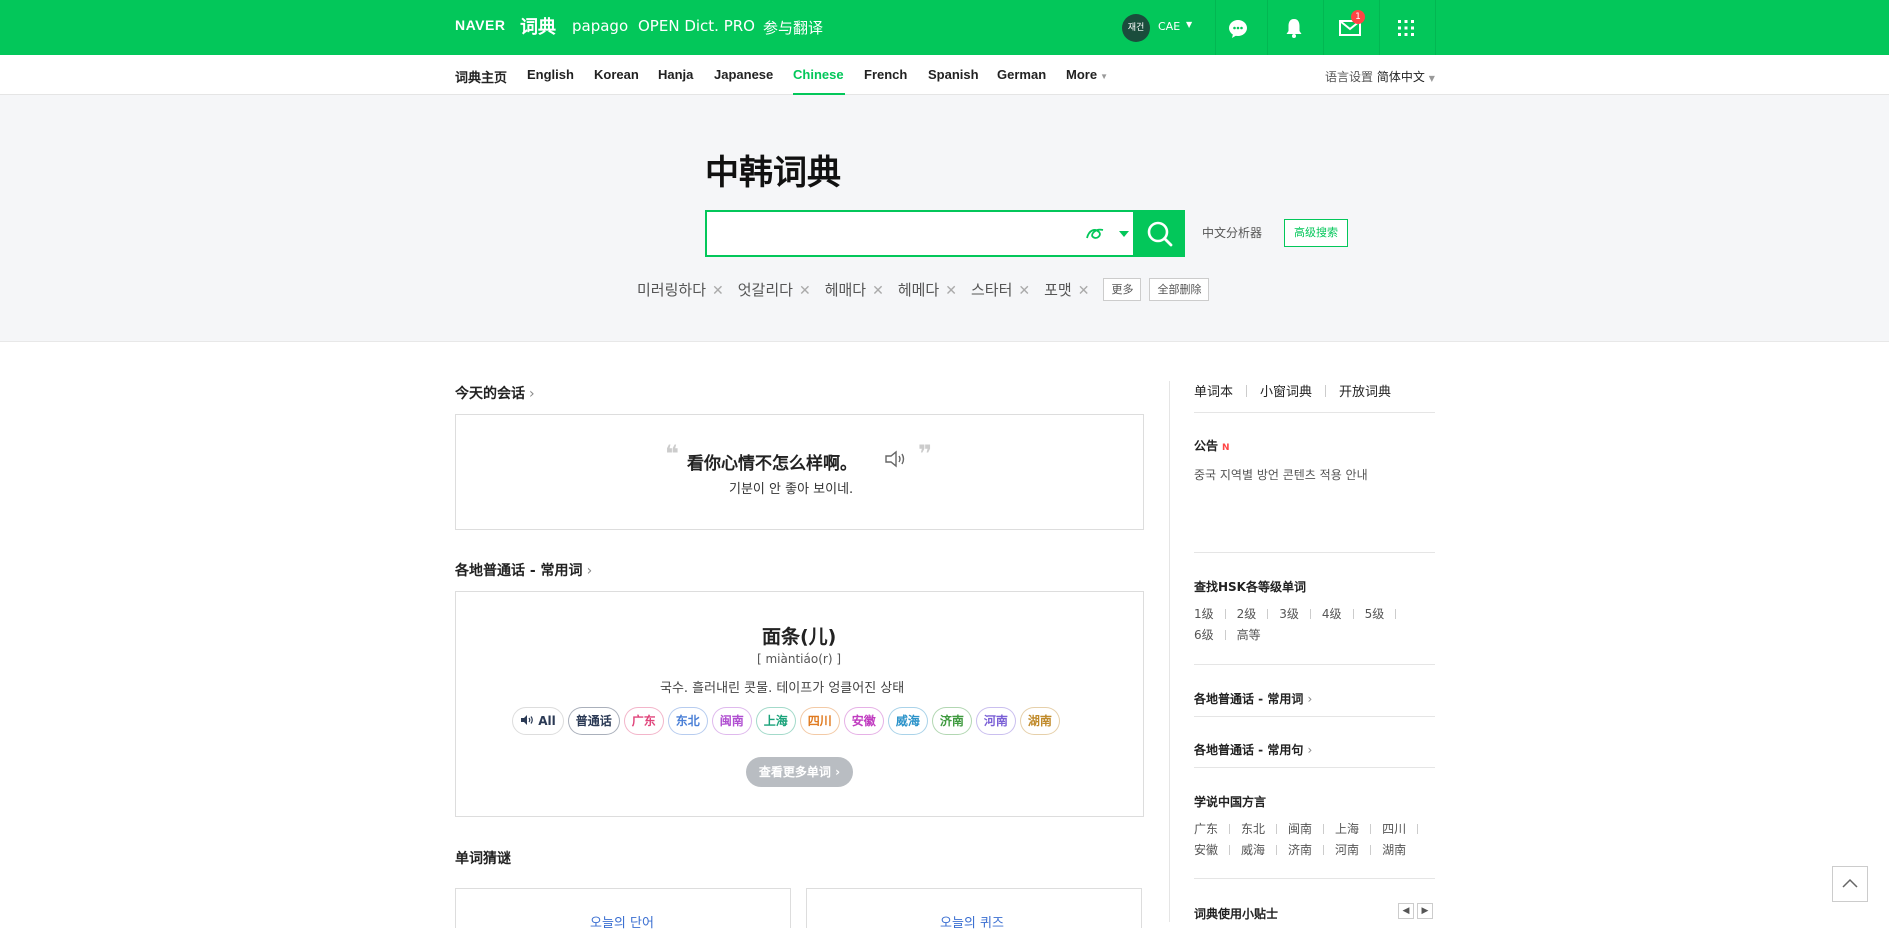  I want to click on nav-hanja: Hanja, so click(675, 74).